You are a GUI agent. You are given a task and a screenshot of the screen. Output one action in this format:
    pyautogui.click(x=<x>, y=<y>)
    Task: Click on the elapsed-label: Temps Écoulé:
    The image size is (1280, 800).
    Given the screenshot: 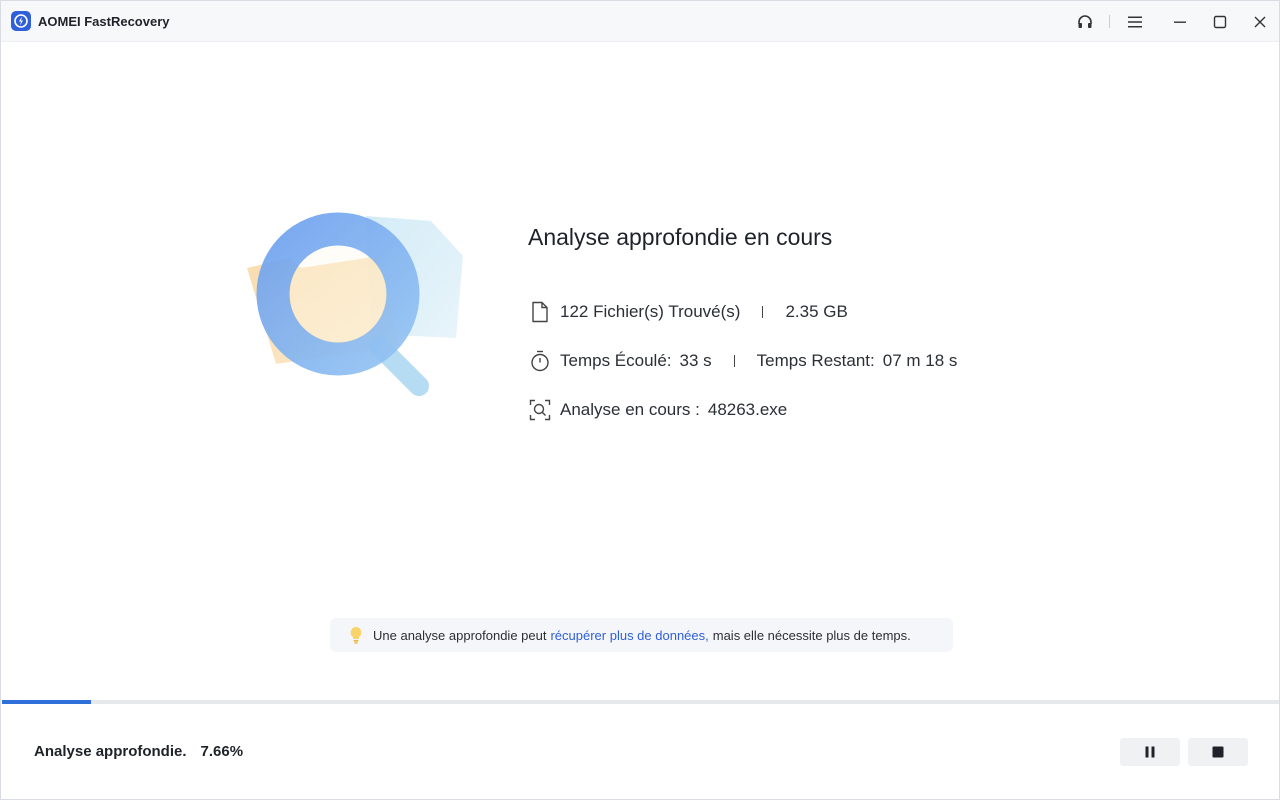 What is the action you would take?
    pyautogui.click(x=616, y=360)
    